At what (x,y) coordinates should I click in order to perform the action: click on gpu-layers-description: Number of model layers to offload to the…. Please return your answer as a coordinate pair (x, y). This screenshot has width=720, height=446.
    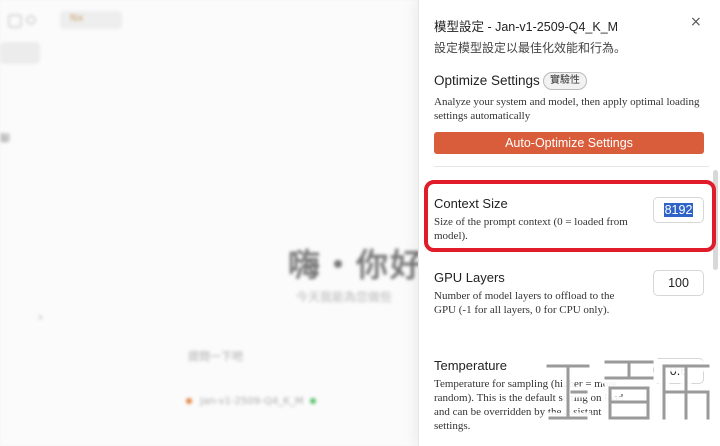
    Looking at the image, I should click on (524, 303).